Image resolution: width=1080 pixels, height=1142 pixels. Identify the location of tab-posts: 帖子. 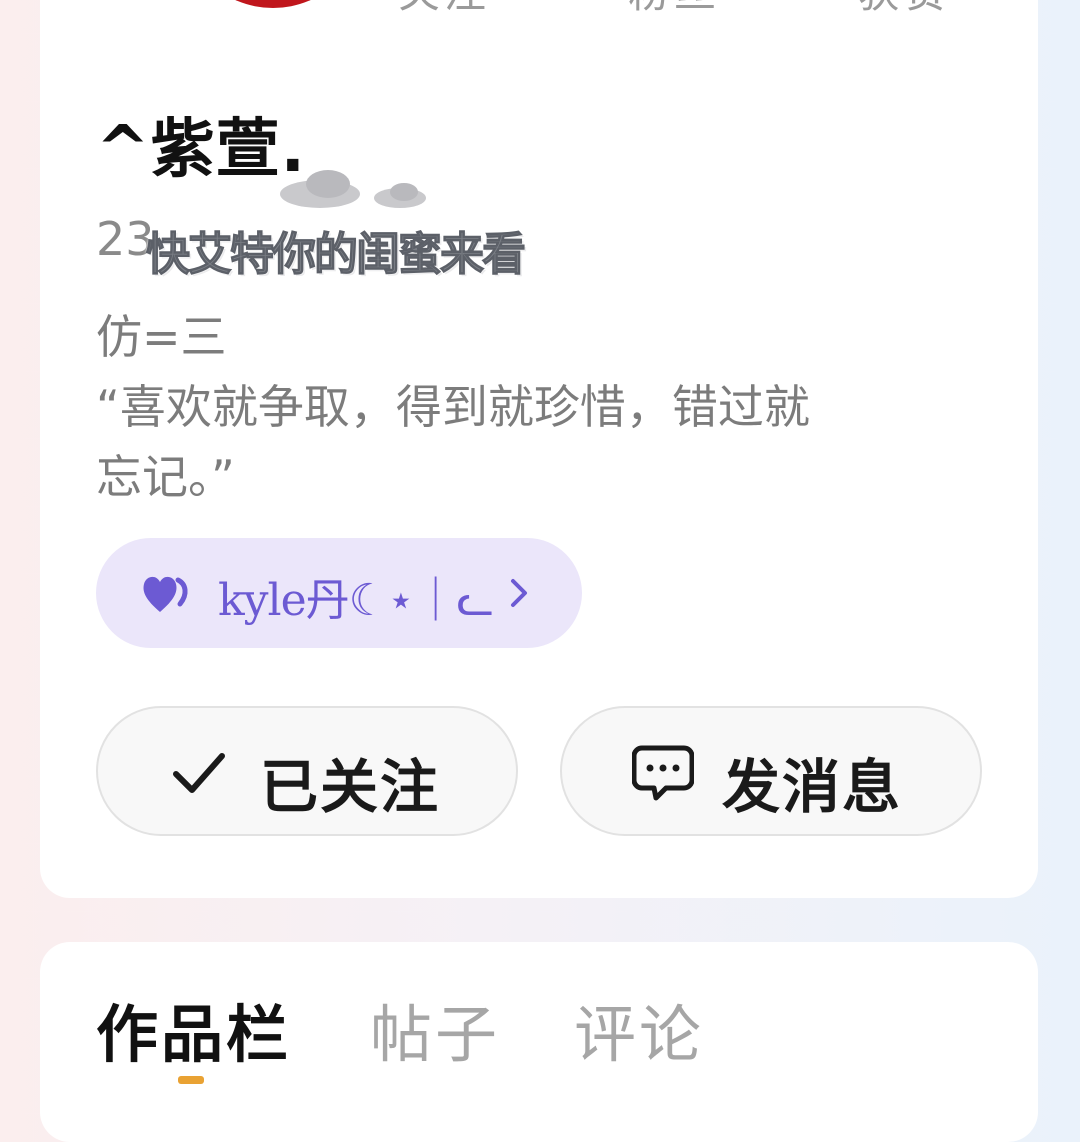
(435, 1029).